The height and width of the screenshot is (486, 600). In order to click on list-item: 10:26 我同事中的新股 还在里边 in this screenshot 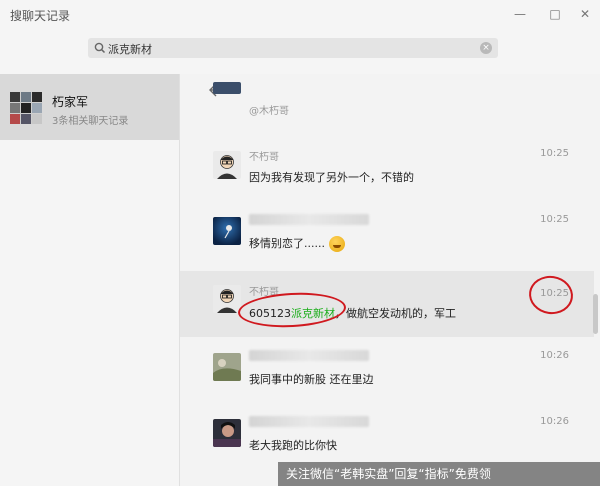, I will do `click(387, 372)`.